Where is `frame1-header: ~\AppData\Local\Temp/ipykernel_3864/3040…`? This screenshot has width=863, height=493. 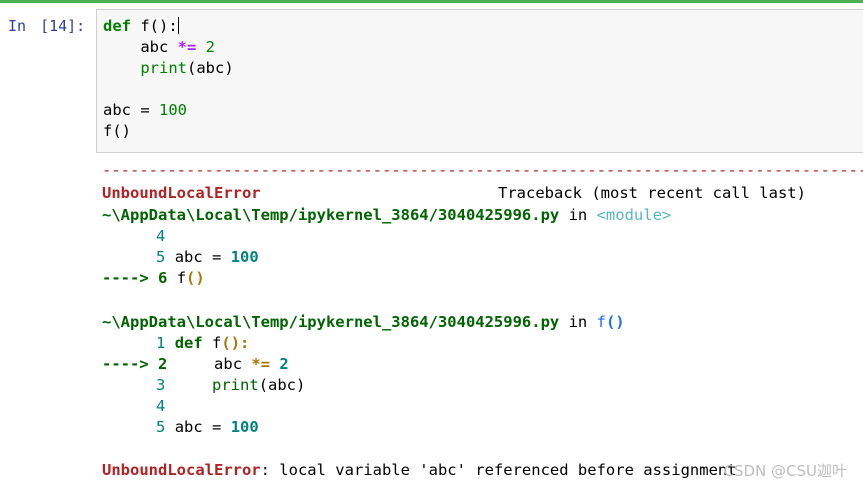 frame1-header: ~\AppData\Local\Temp/ipykernel_3864/3040… is located at coordinates (386, 215).